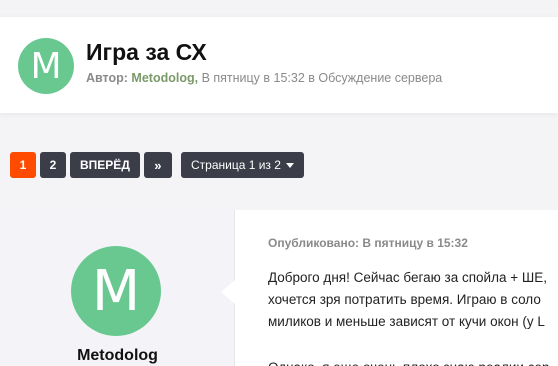  I want to click on next-page-button: ВПЕРЁД, so click(105, 165).